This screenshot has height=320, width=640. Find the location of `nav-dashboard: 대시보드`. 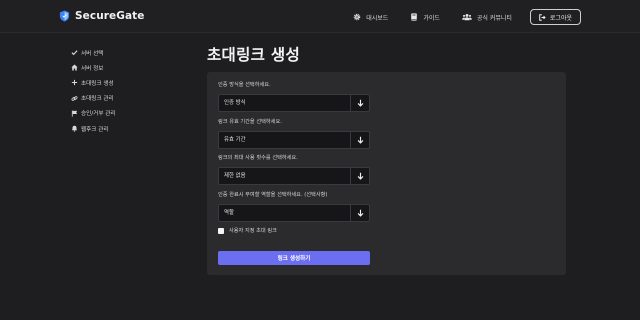

nav-dashboard: 대시보드 is located at coordinates (370, 17).